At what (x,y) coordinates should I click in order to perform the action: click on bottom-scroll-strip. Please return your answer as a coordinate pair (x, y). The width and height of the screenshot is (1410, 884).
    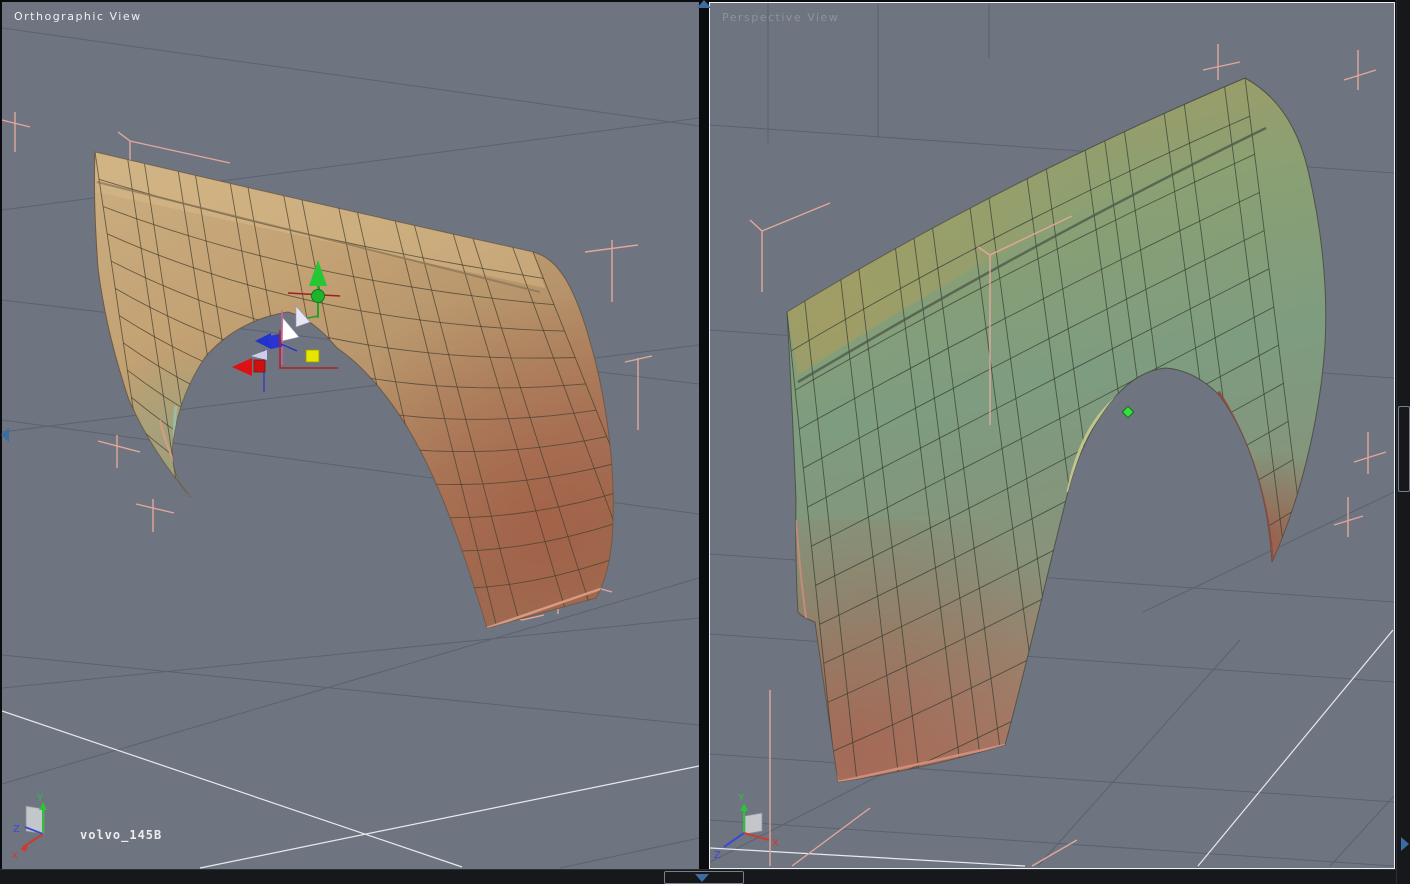
    Looking at the image, I should click on (705, 876).